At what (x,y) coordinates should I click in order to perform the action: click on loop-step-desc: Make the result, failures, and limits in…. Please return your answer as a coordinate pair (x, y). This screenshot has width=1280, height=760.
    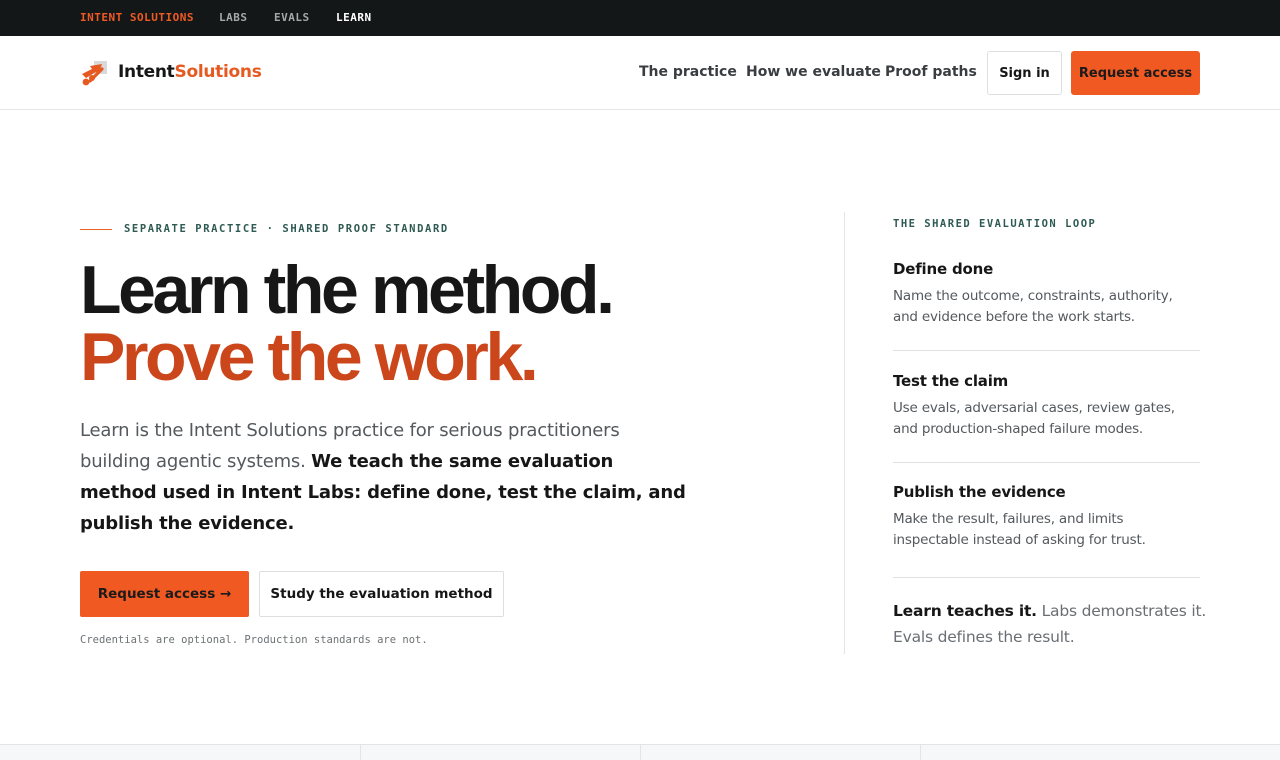
    Looking at the image, I should click on (1019, 529).